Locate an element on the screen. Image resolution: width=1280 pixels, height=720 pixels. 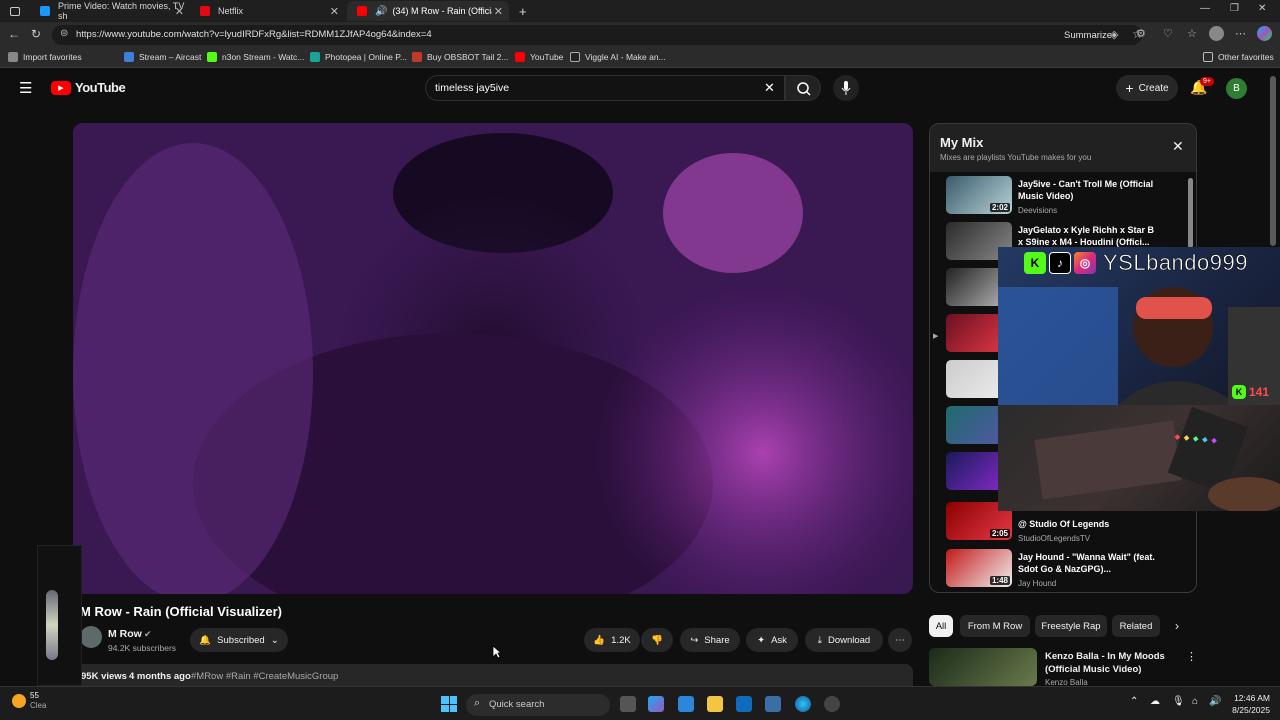
profile-icon is located at coordinates (1216, 33).